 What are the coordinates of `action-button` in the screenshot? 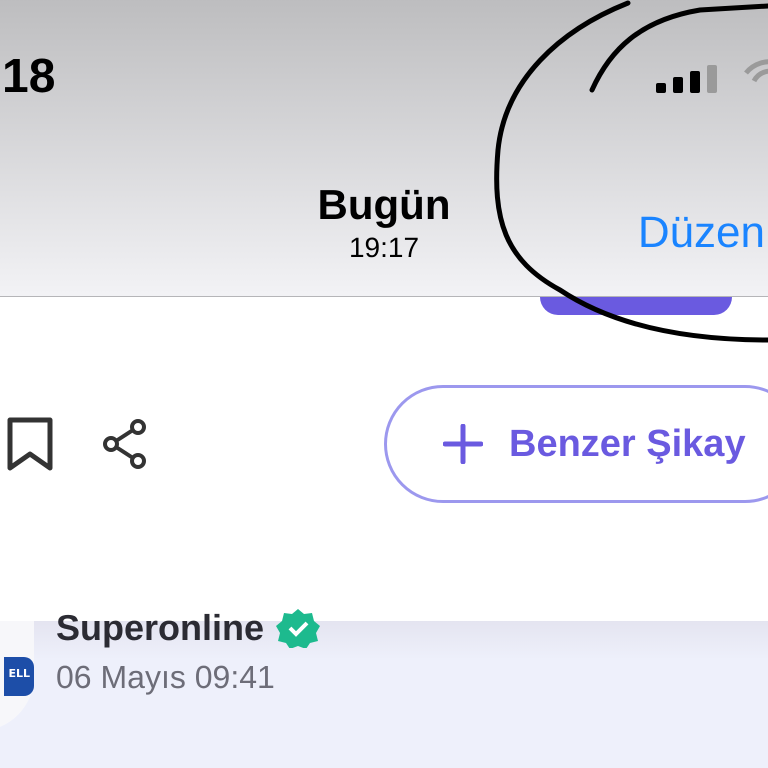 It's located at (636, 306).